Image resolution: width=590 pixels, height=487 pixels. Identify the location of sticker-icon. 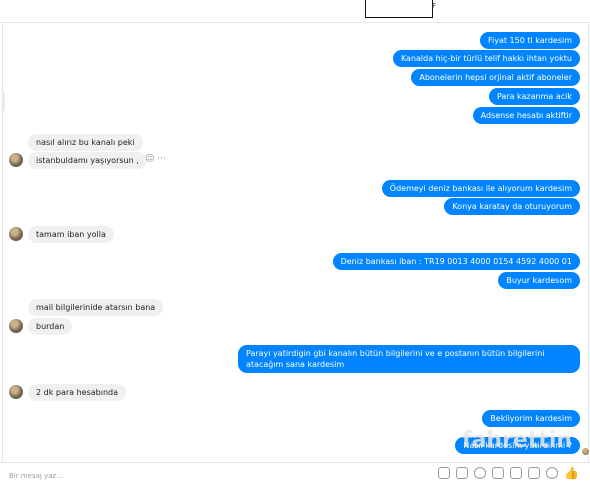
(444, 473).